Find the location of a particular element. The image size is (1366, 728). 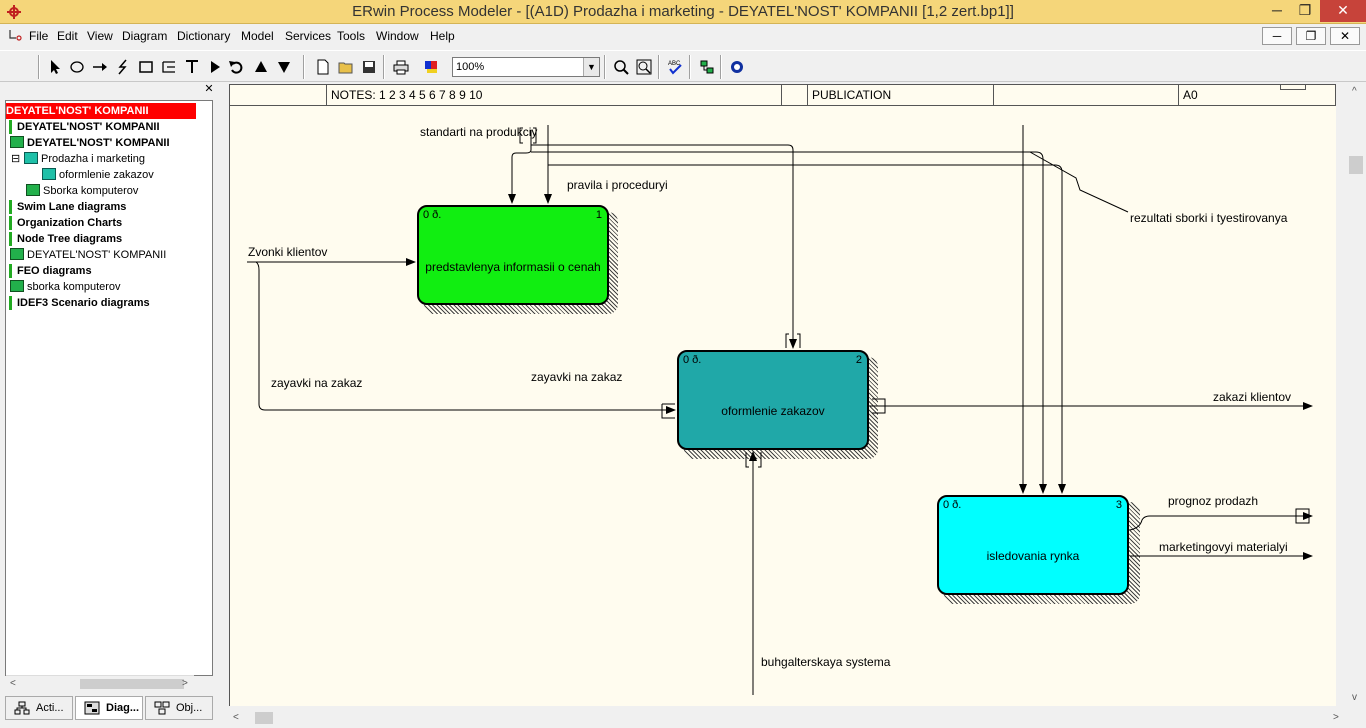

menu-model: Model is located at coordinates (257, 36).